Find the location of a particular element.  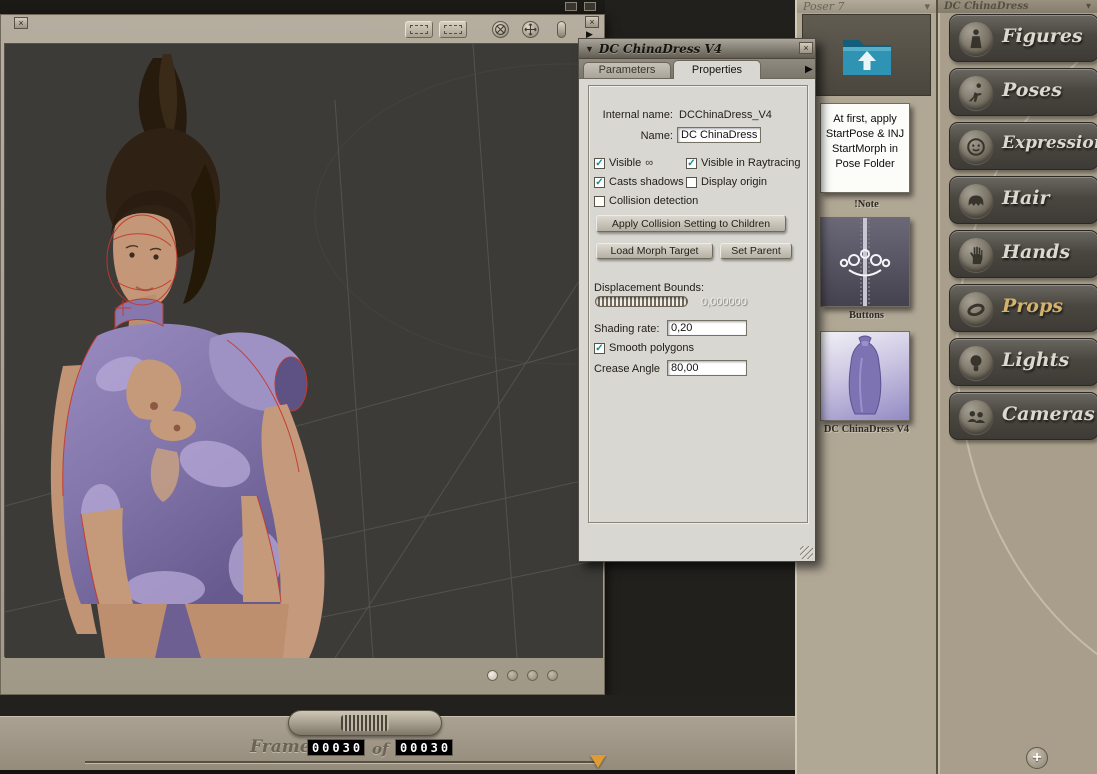

knob-ridges is located at coordinates (365, 723).